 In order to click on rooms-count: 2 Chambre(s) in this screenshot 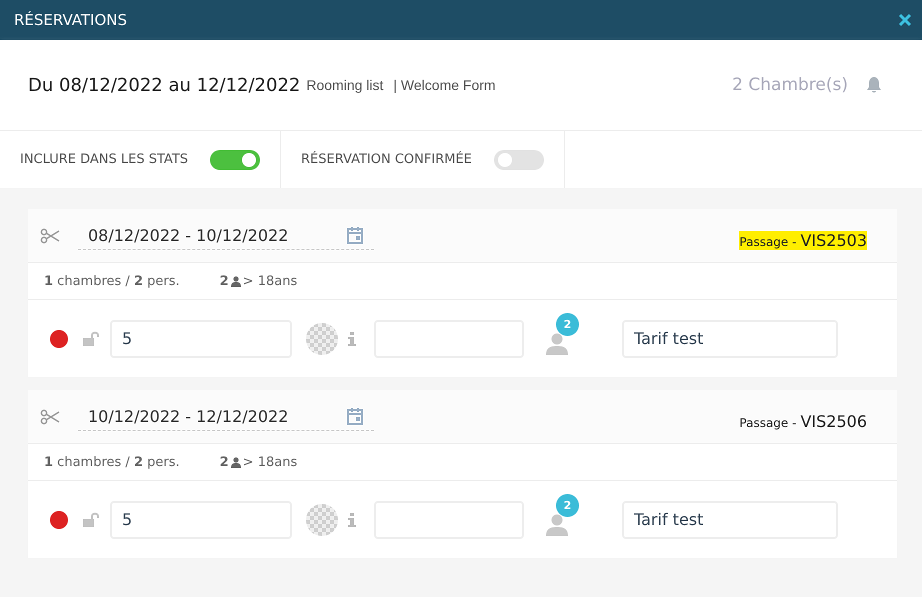, I will do `click(790, 85)`.